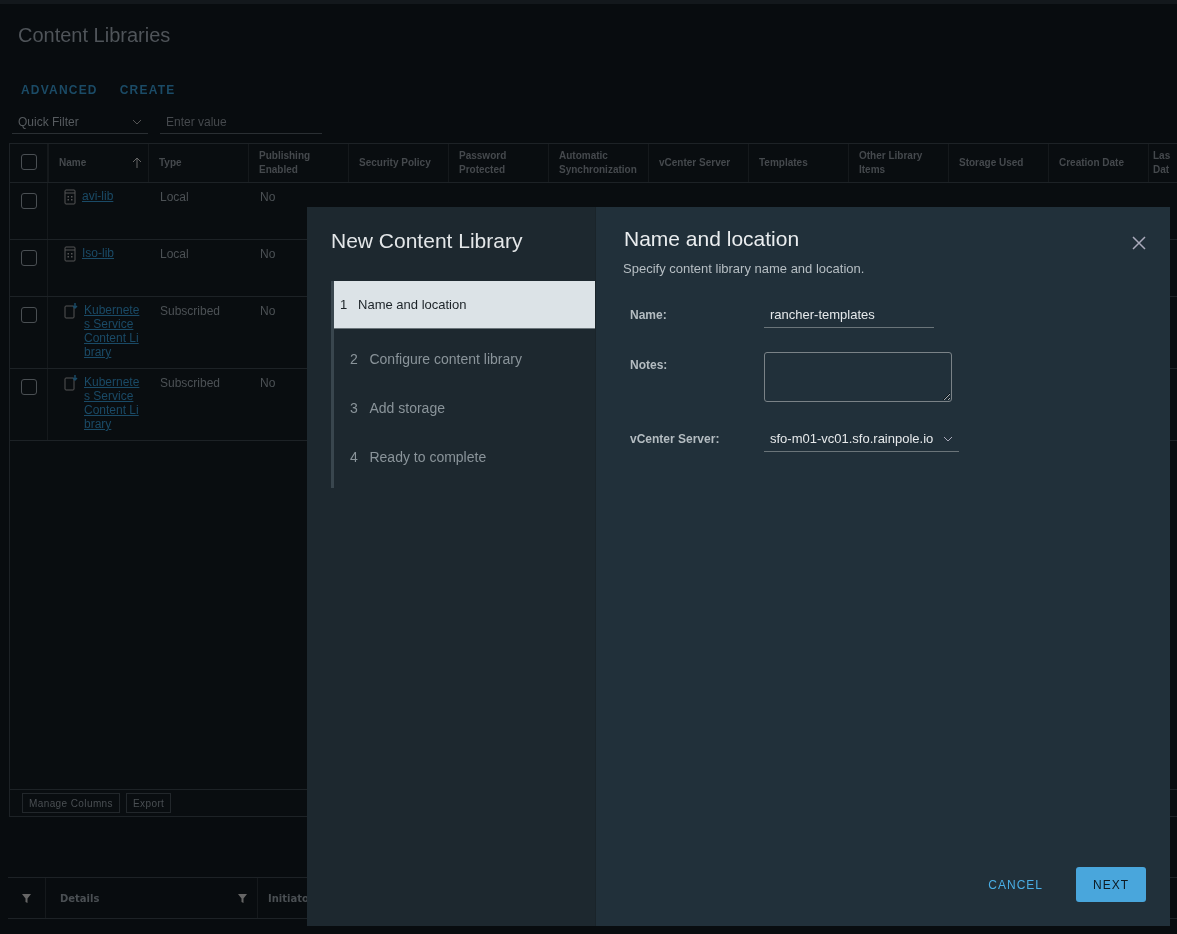  Describe the element at coordinates (1139, 243) in the screenshot. I see `close-icon` at that location.